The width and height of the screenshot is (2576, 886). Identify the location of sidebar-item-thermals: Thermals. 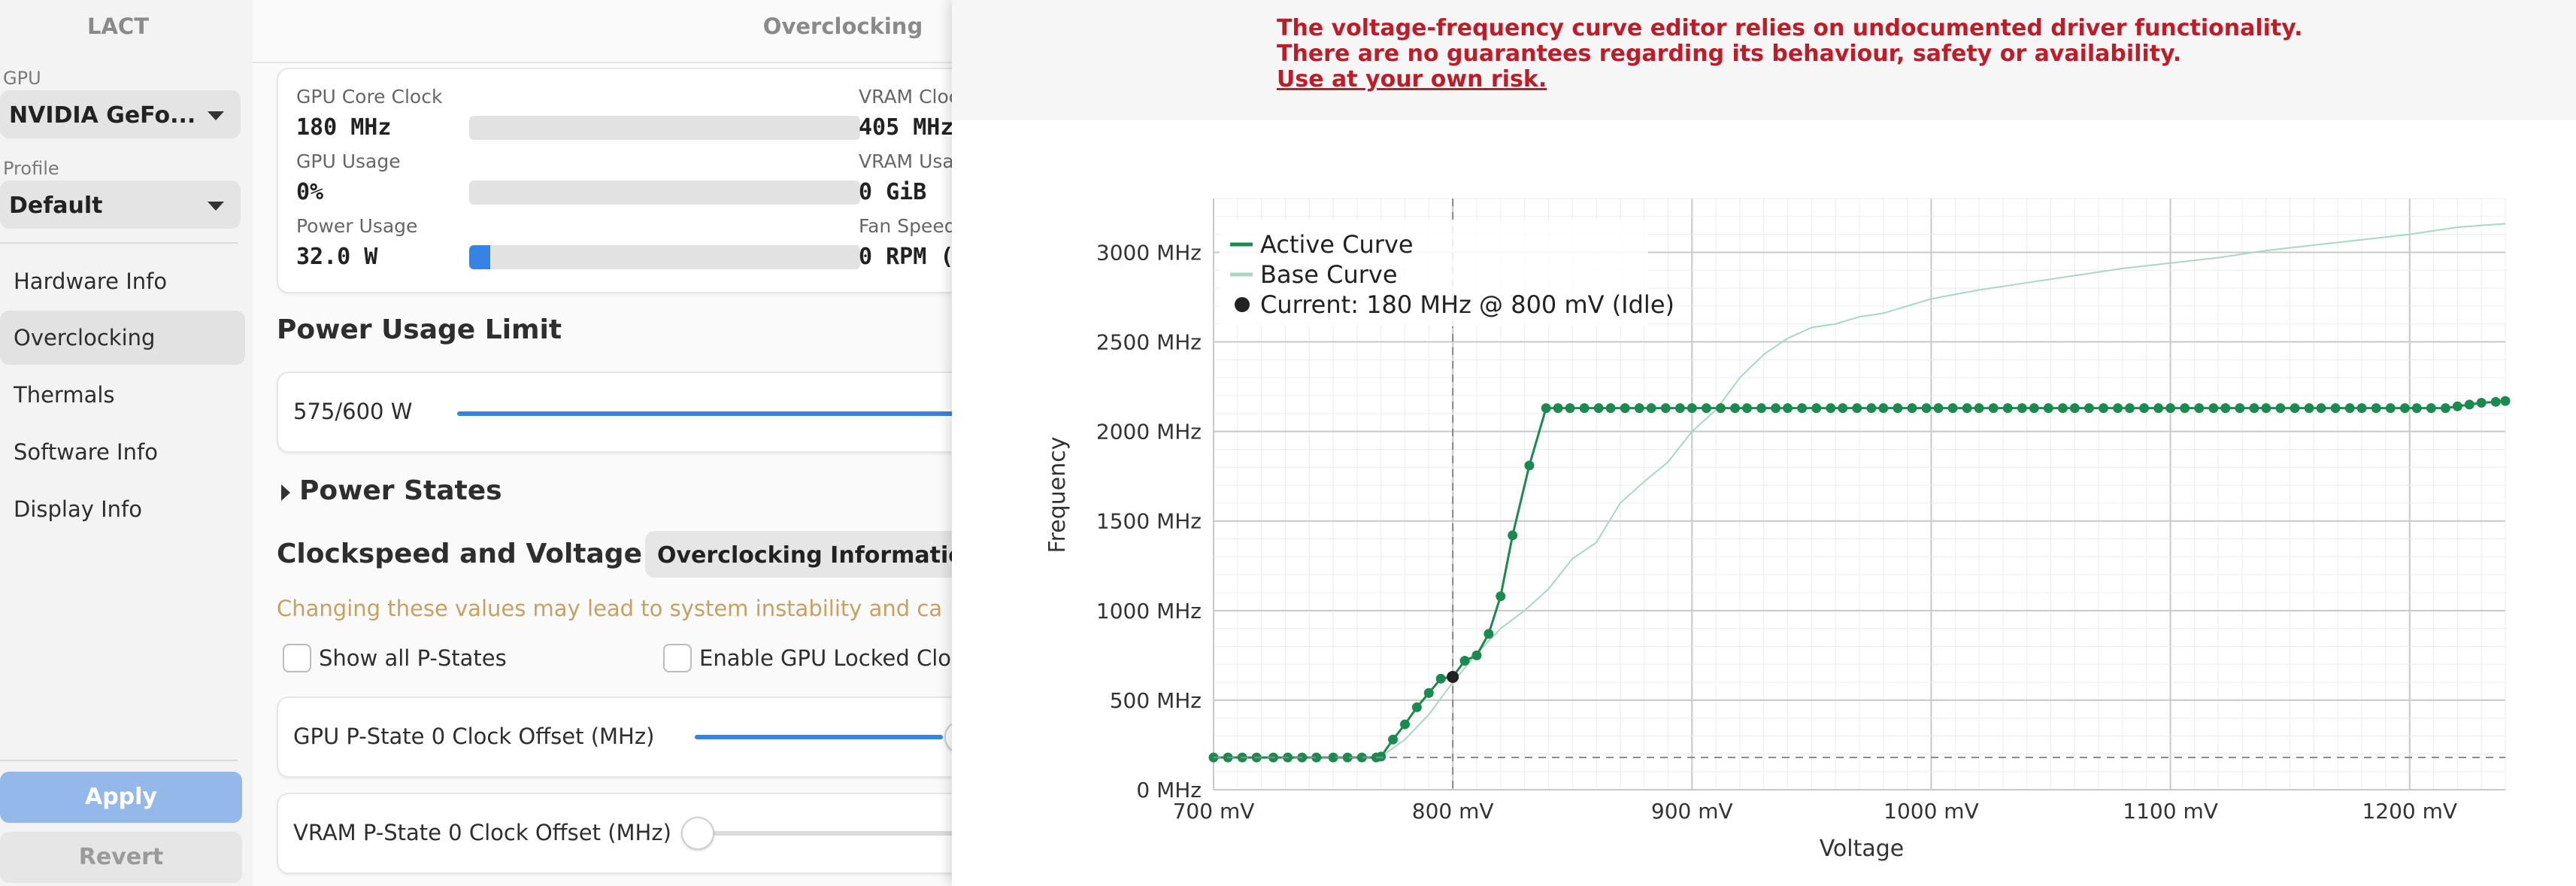
(122, 395).